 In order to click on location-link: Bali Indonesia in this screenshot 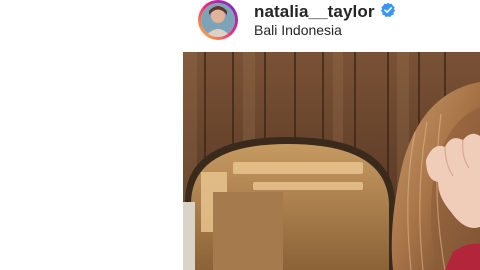, I will do `click(298, 30)`.